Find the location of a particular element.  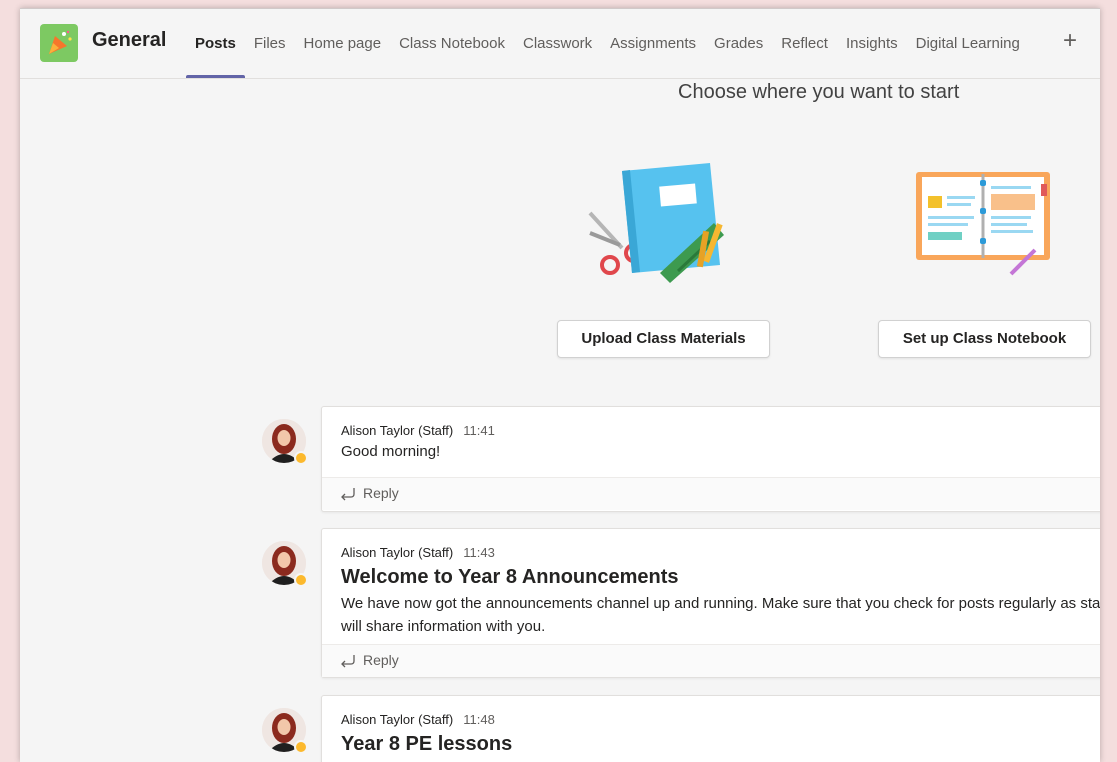

post-meta: Alison Taylor (Staff) 11:48 is located at coordinates (418, 719).